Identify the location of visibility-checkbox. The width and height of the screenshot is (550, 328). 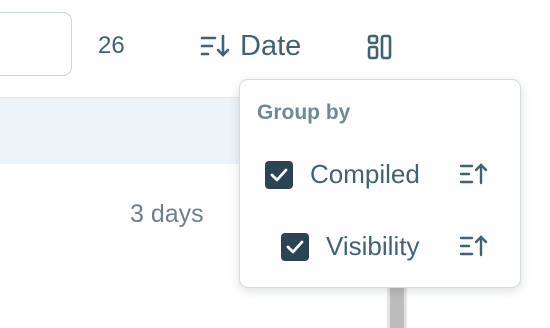
(295, 246).